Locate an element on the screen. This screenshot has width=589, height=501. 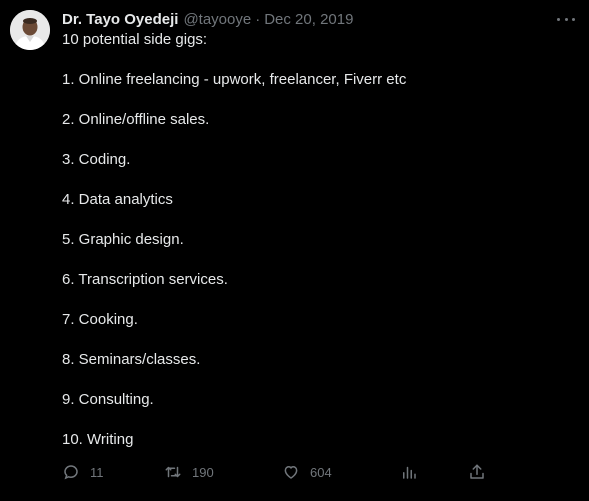
author-name: Dr. Tayo Oyedeji is located at coordinates (120, 19).